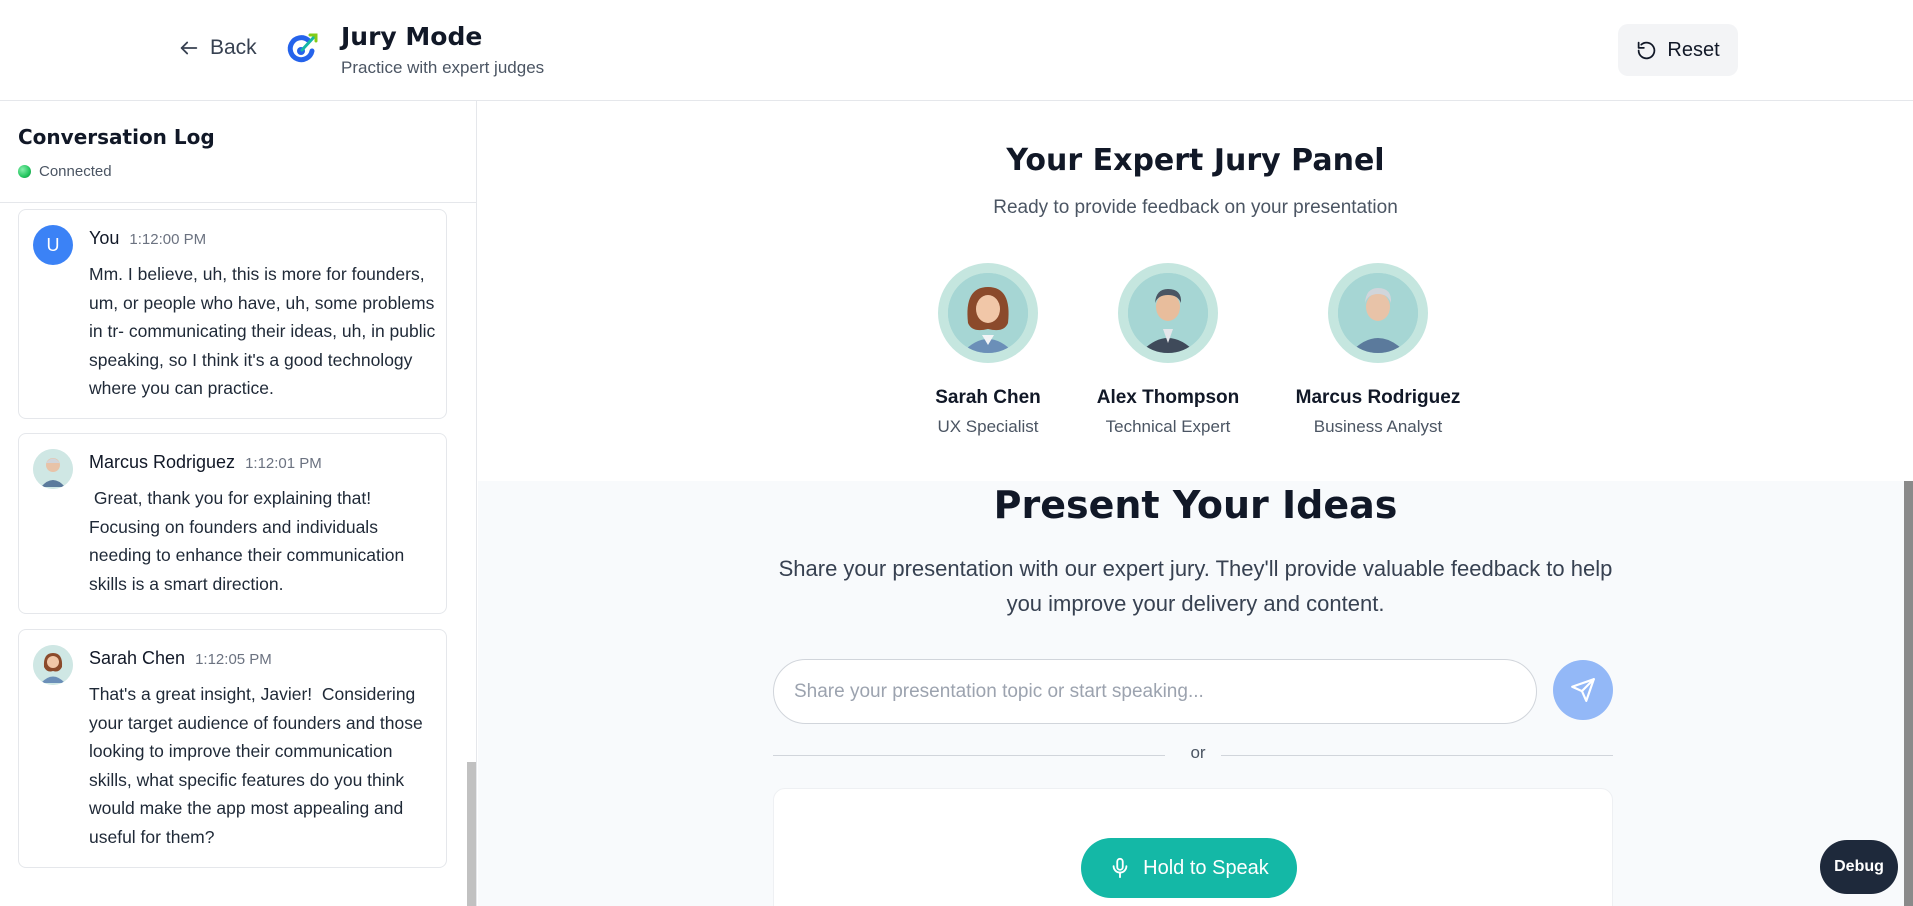 Image resolution: width=1913 pixels, height=906 pixels. What do you see at coordinates (1155, 691) in the screenshot?
I see `presentation-input` at bounding box center [1155, 691].